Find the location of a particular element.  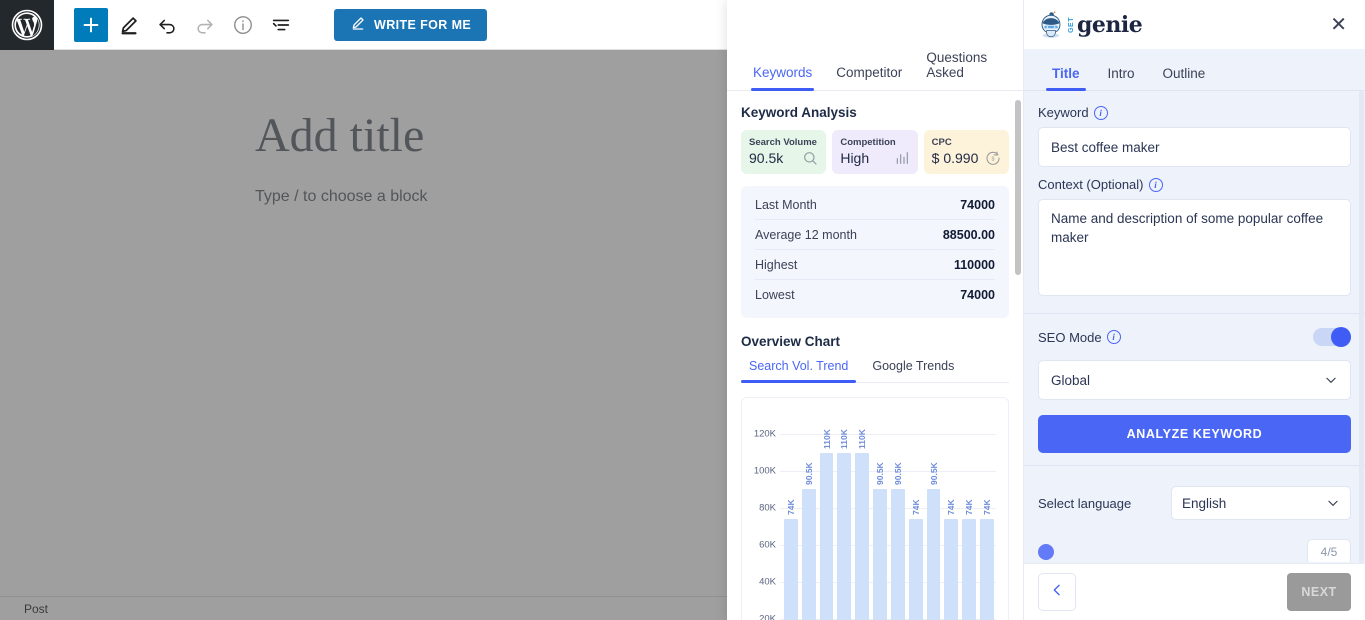

table-row: Last Month 74000 is located at coordinates (875, 205).